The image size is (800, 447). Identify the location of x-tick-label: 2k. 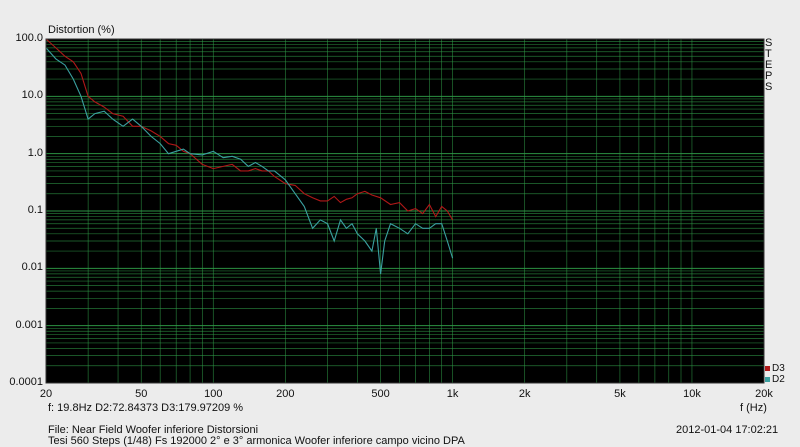
(524, 394).